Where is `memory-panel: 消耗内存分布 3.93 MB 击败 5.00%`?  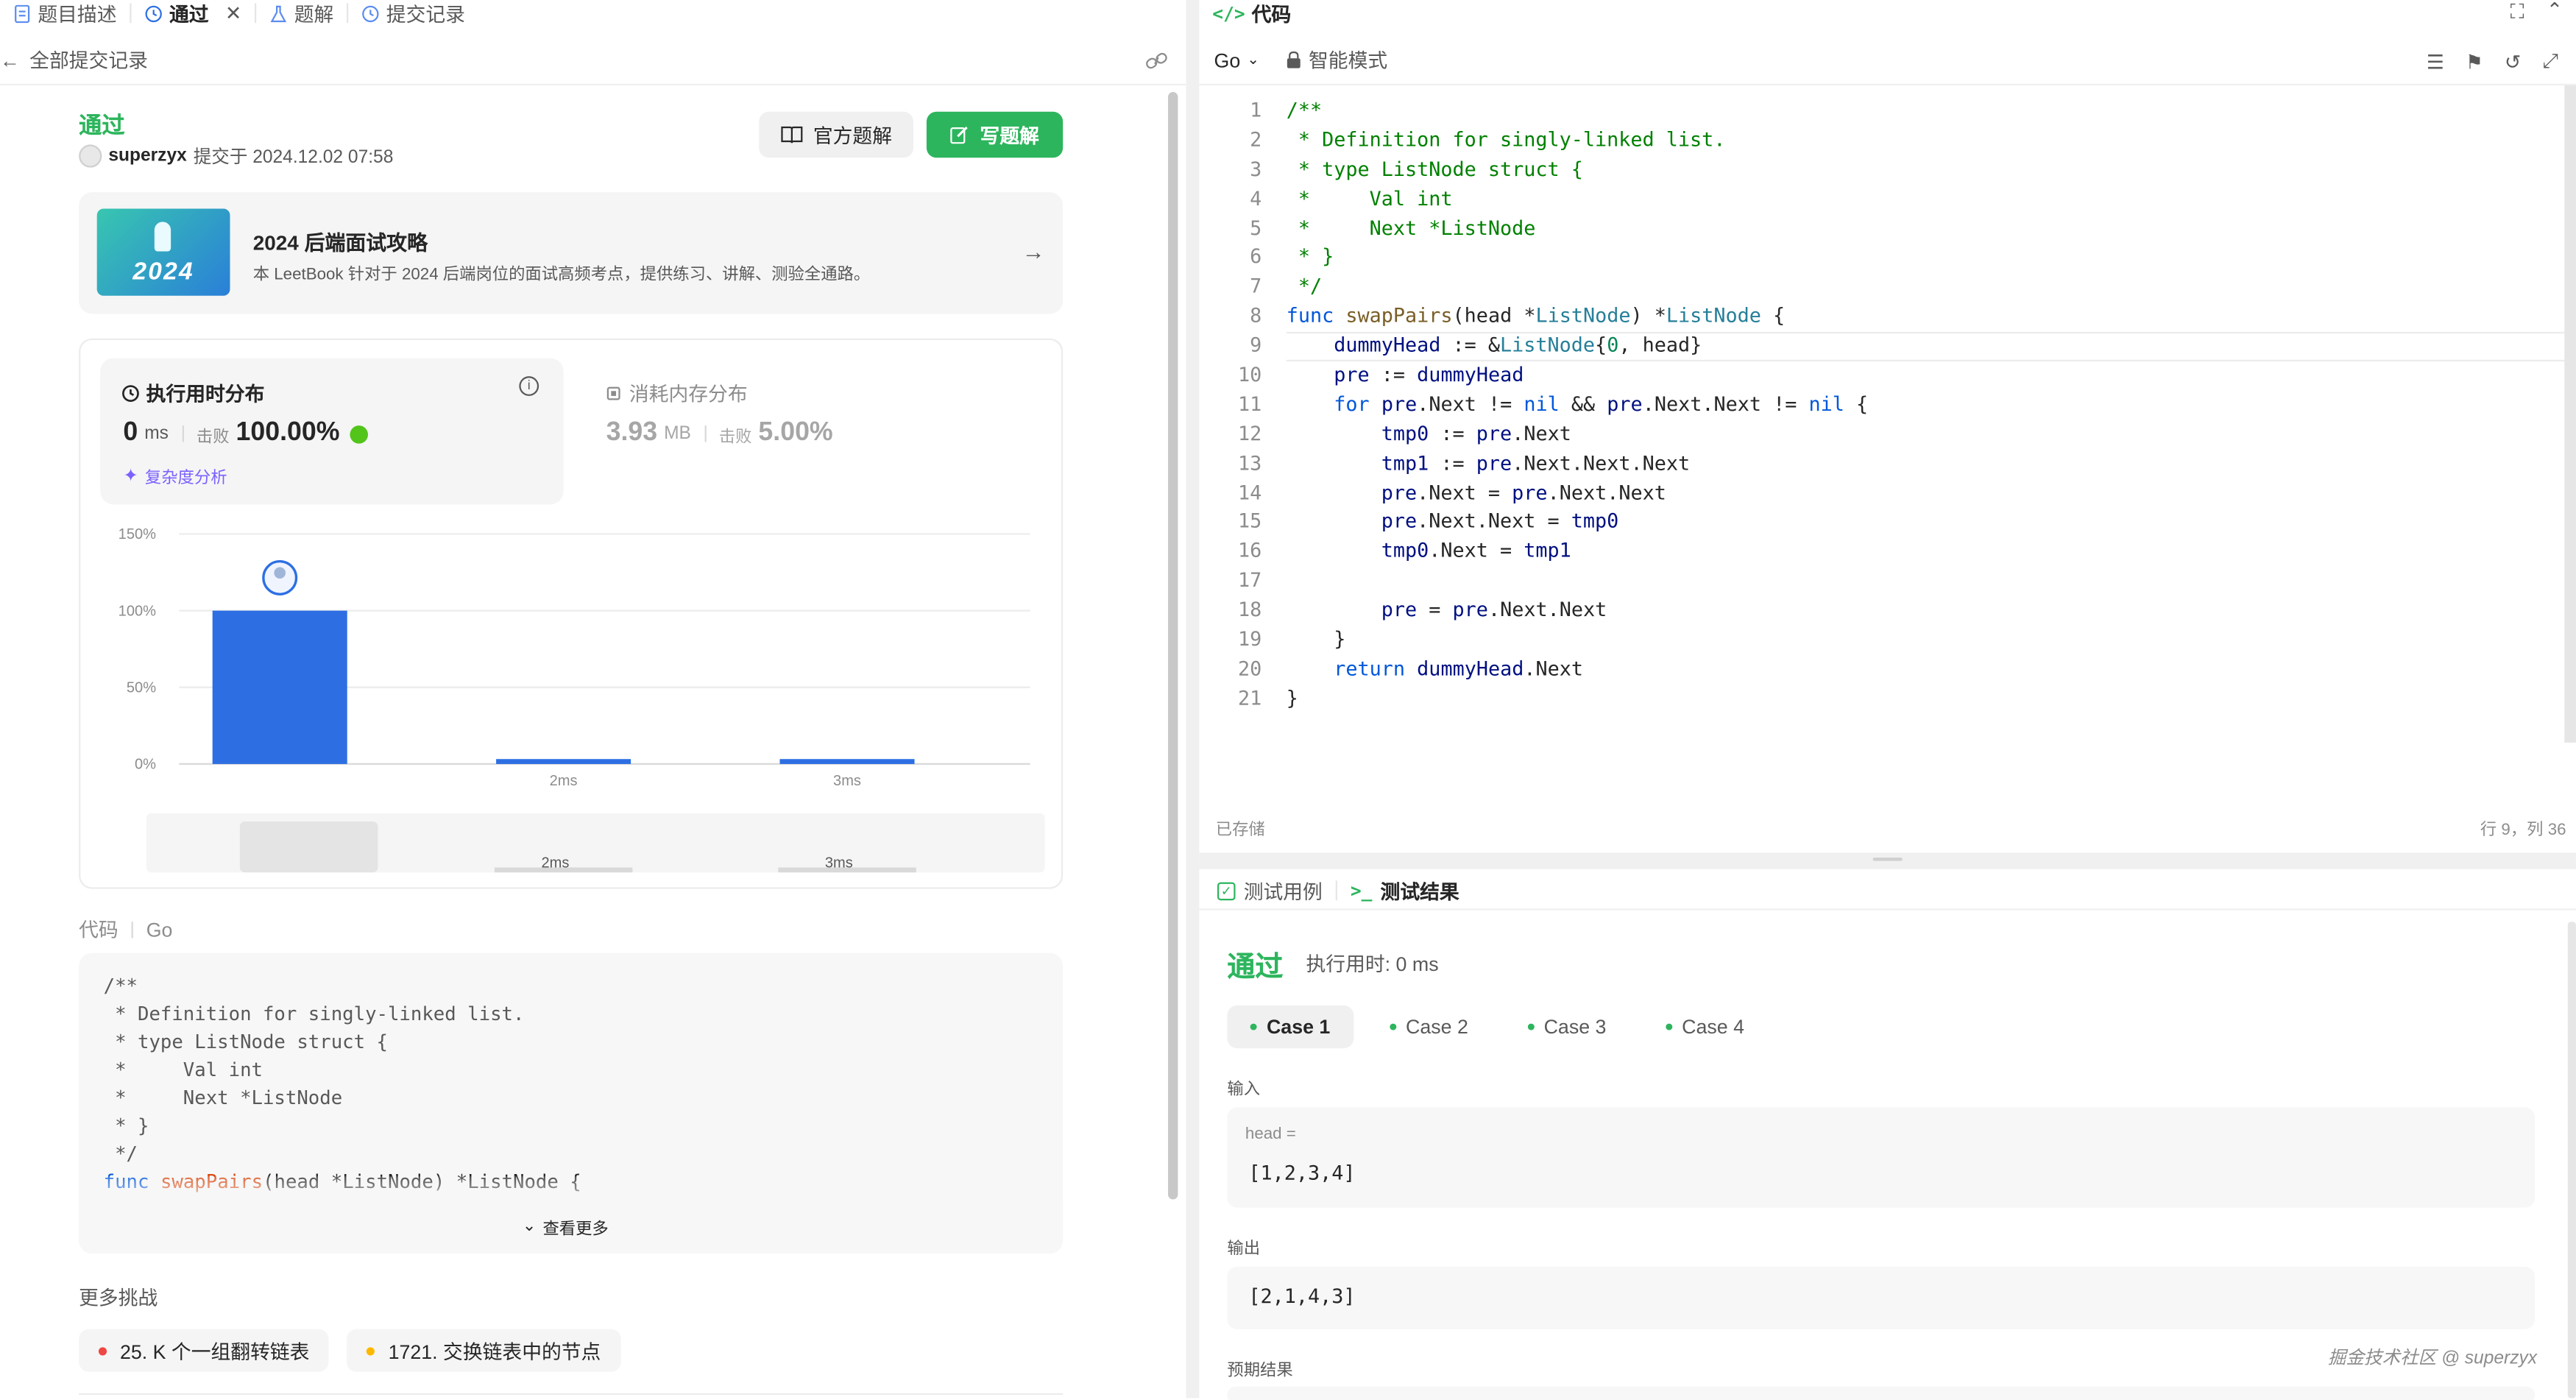 memory-panel: 消耗内存分布 3.93 MB 击败 5.00% is located at coordinates (814, 431).